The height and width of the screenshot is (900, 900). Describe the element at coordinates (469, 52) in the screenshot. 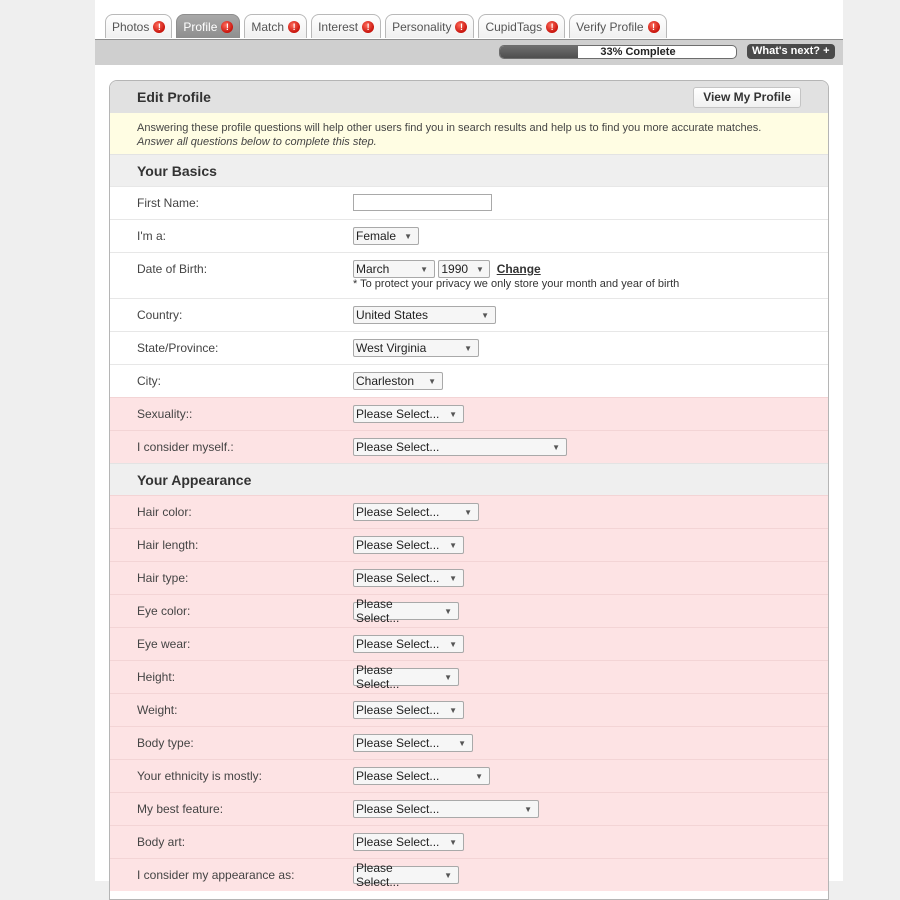

I see `status-bar: 33% Complete What's next? +` at that location.